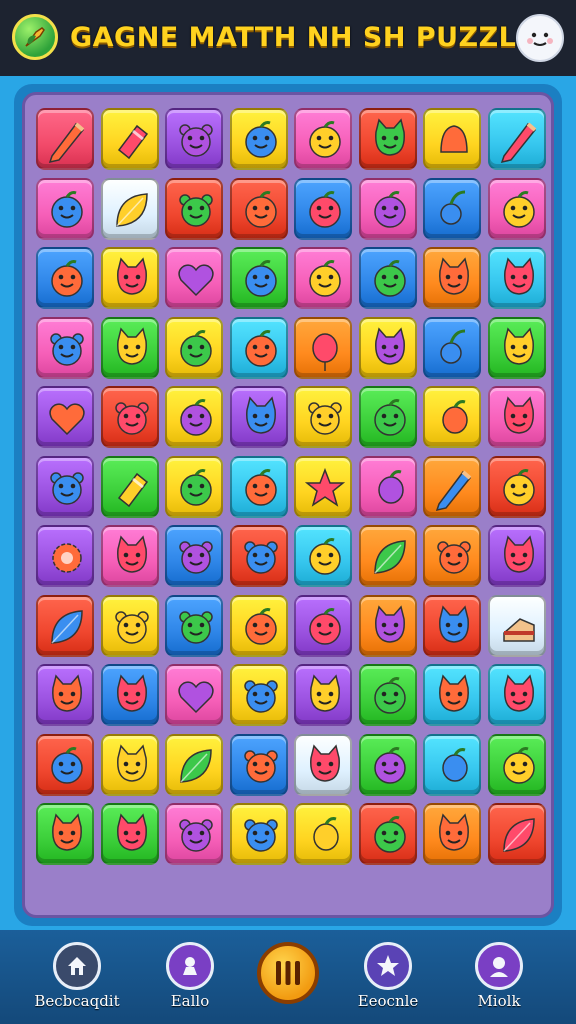 The height and width of the screenshot is (1024, 576). What do you see at coordinates (77, 980) in the screenshot?
I see `nav-home-button: Becbcaqdit` at bounding box center [77, 980].